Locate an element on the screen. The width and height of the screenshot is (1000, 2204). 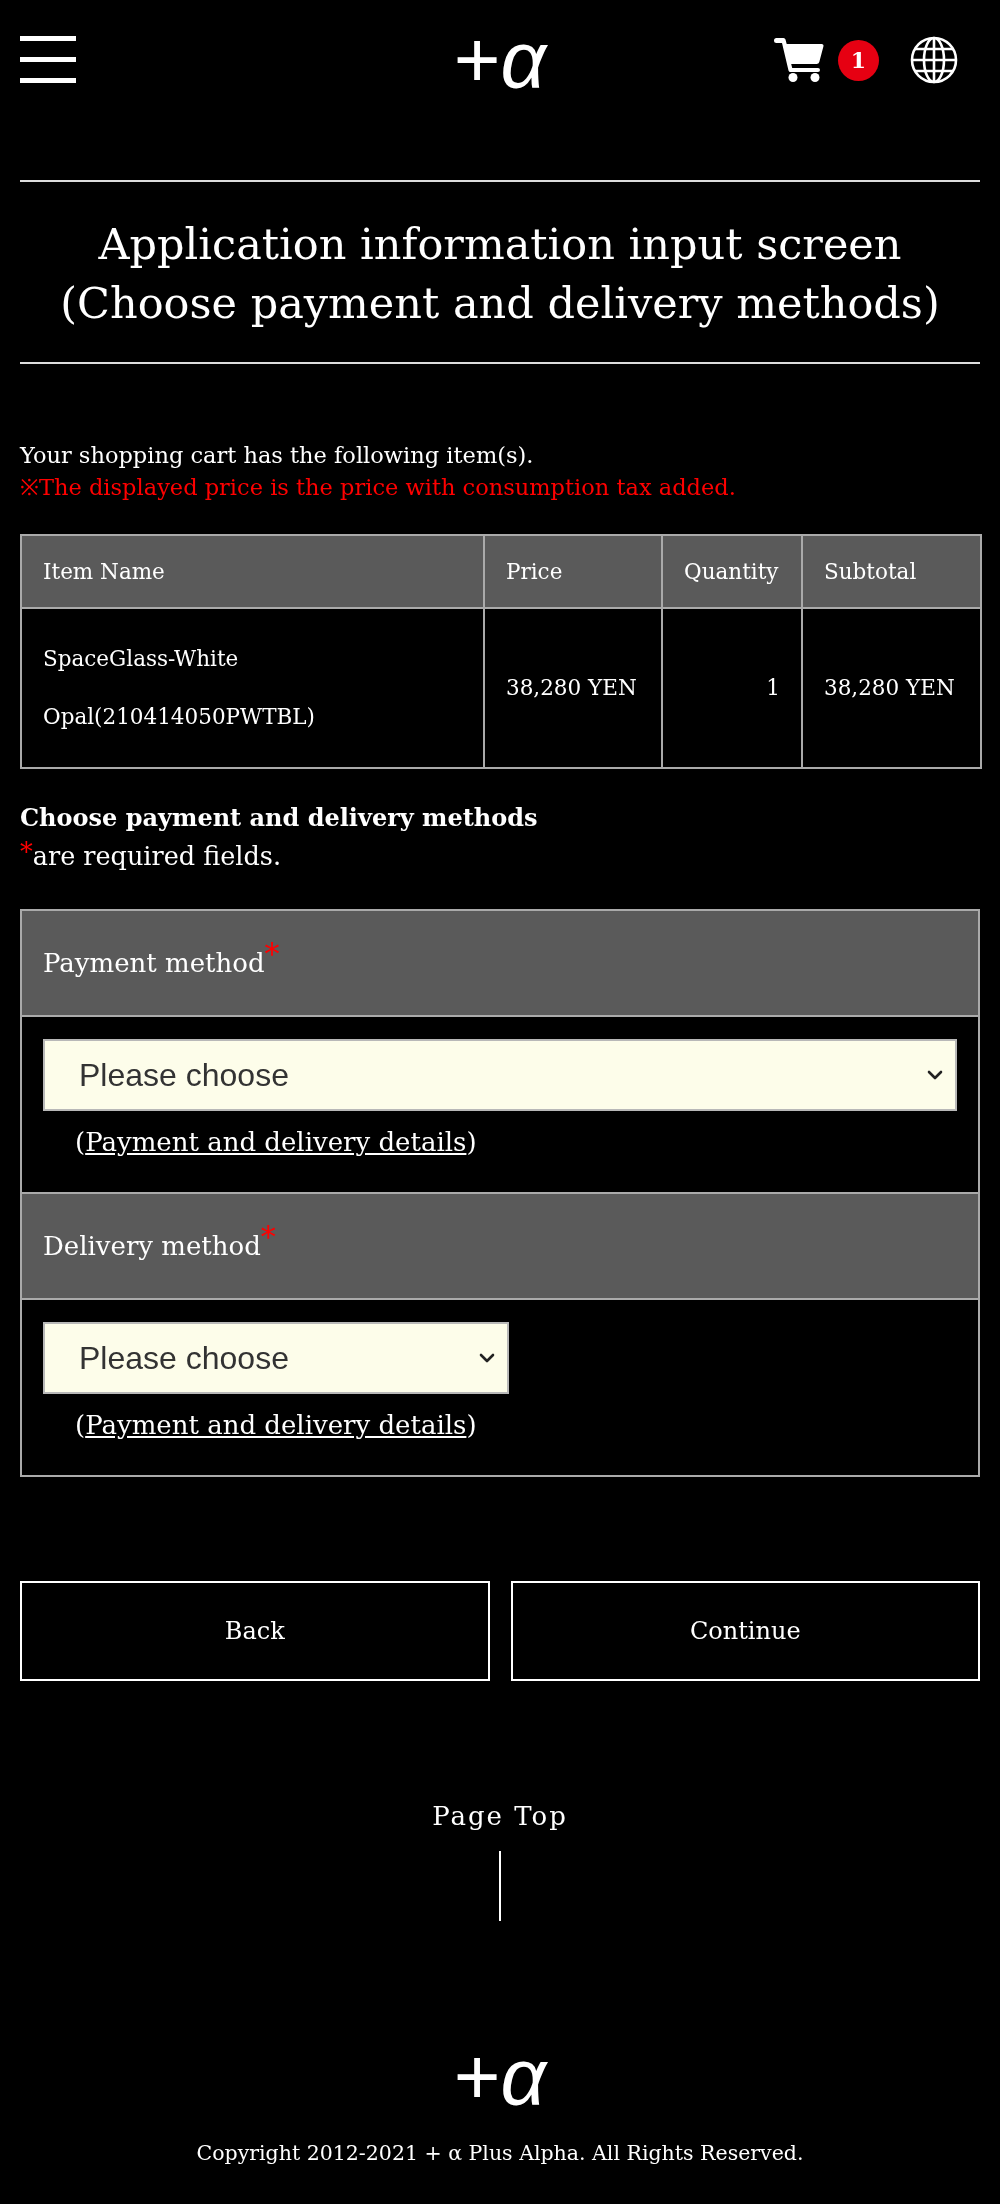
continue-button: Continue is located at coordinates (745, 1631).